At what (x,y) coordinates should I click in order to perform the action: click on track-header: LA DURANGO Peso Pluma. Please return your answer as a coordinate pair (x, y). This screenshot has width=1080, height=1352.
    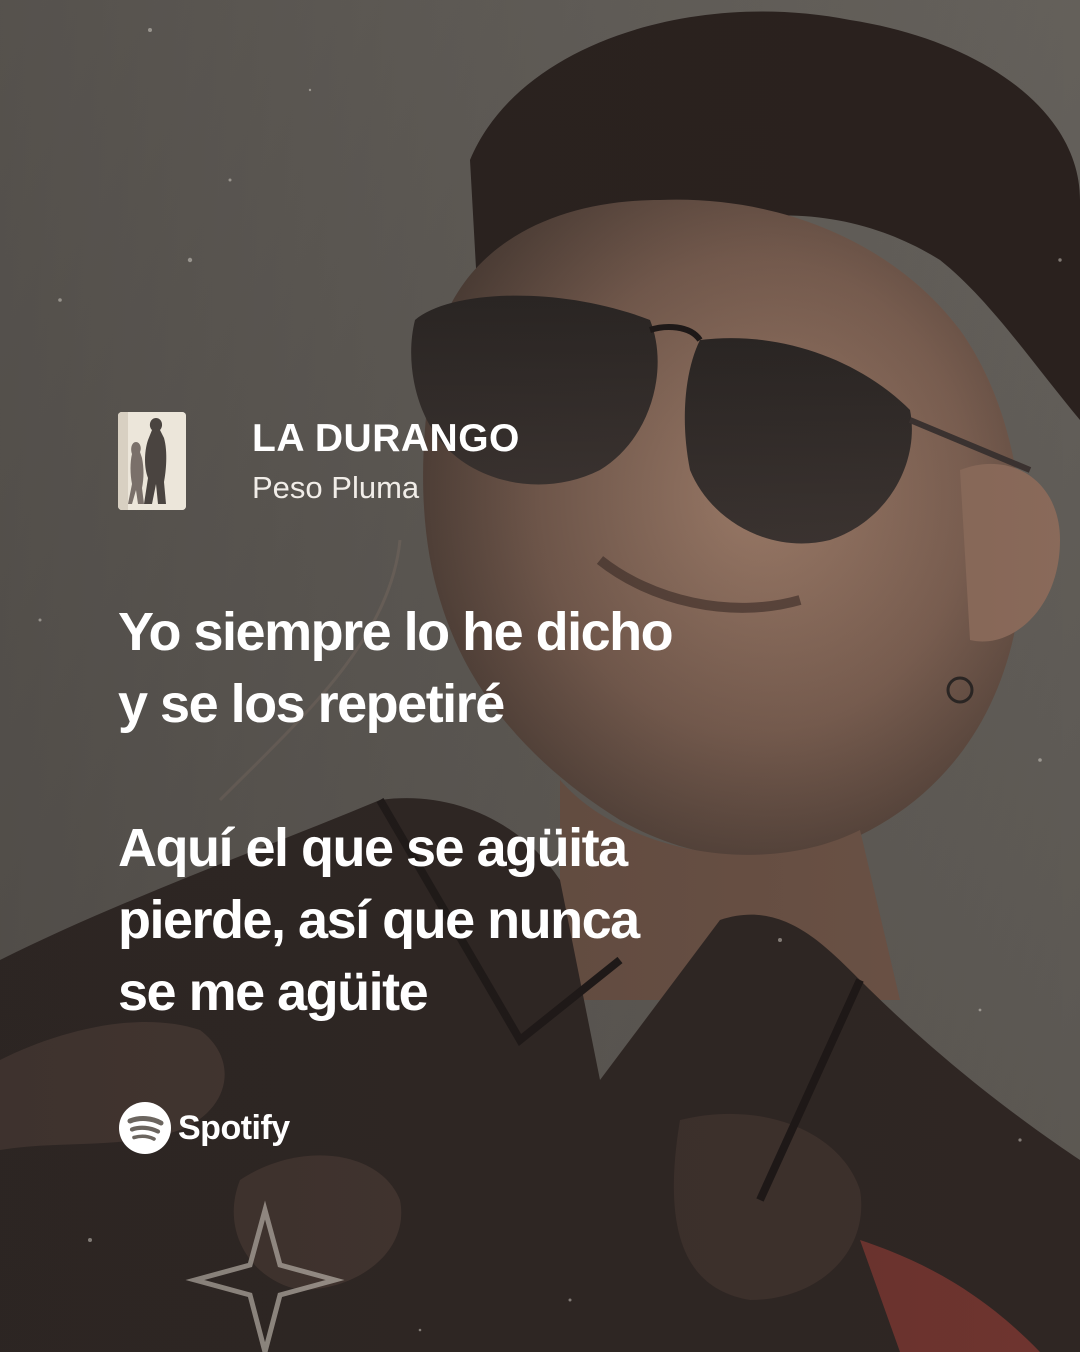
    Looking at the image, I should click on (319, 461).